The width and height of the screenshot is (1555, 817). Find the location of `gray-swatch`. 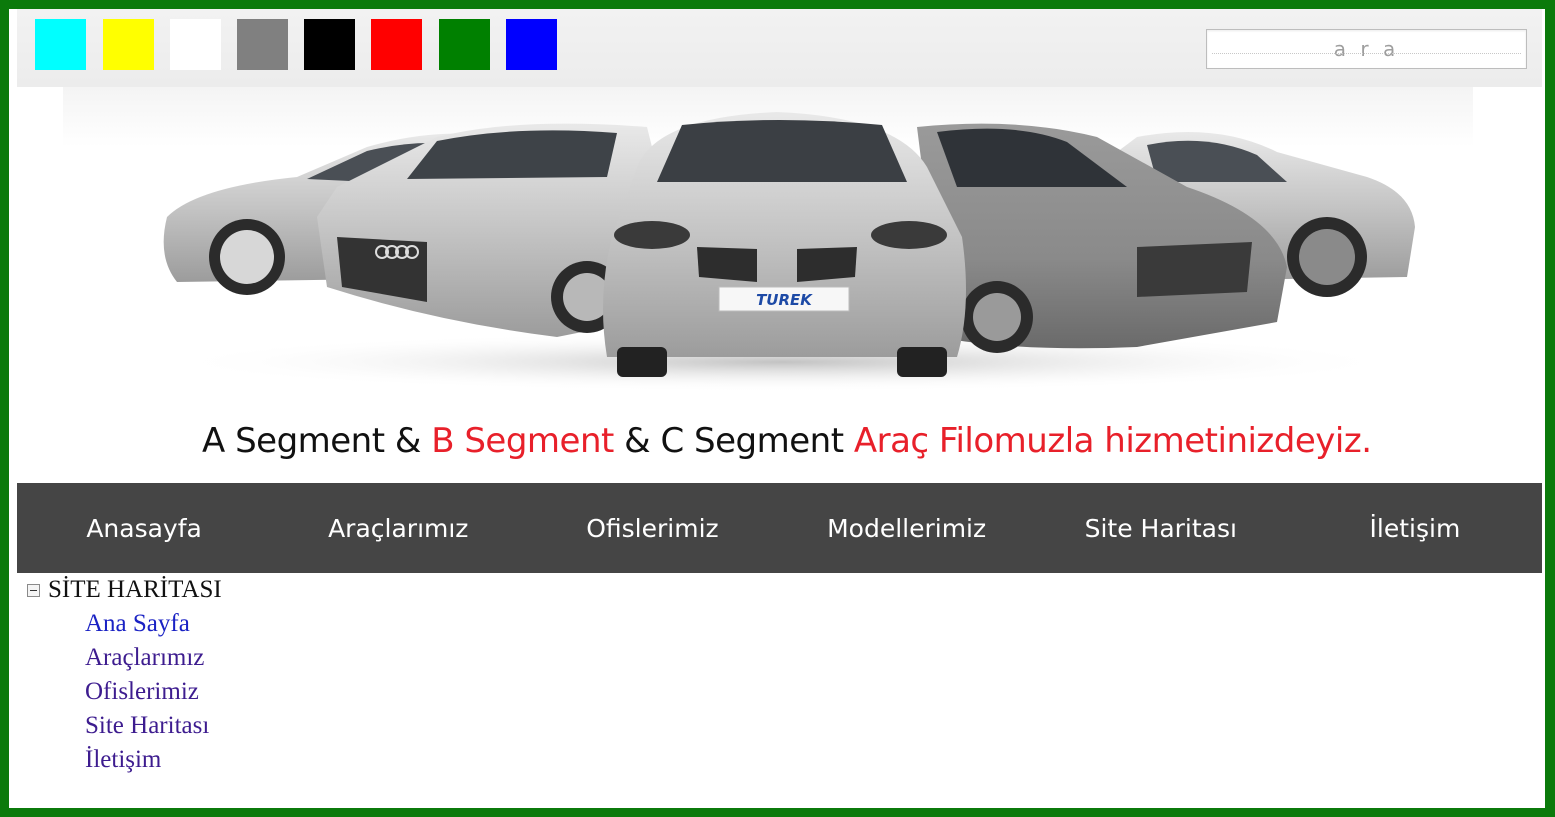

gray-swatch is located at coordinates (262, 44).